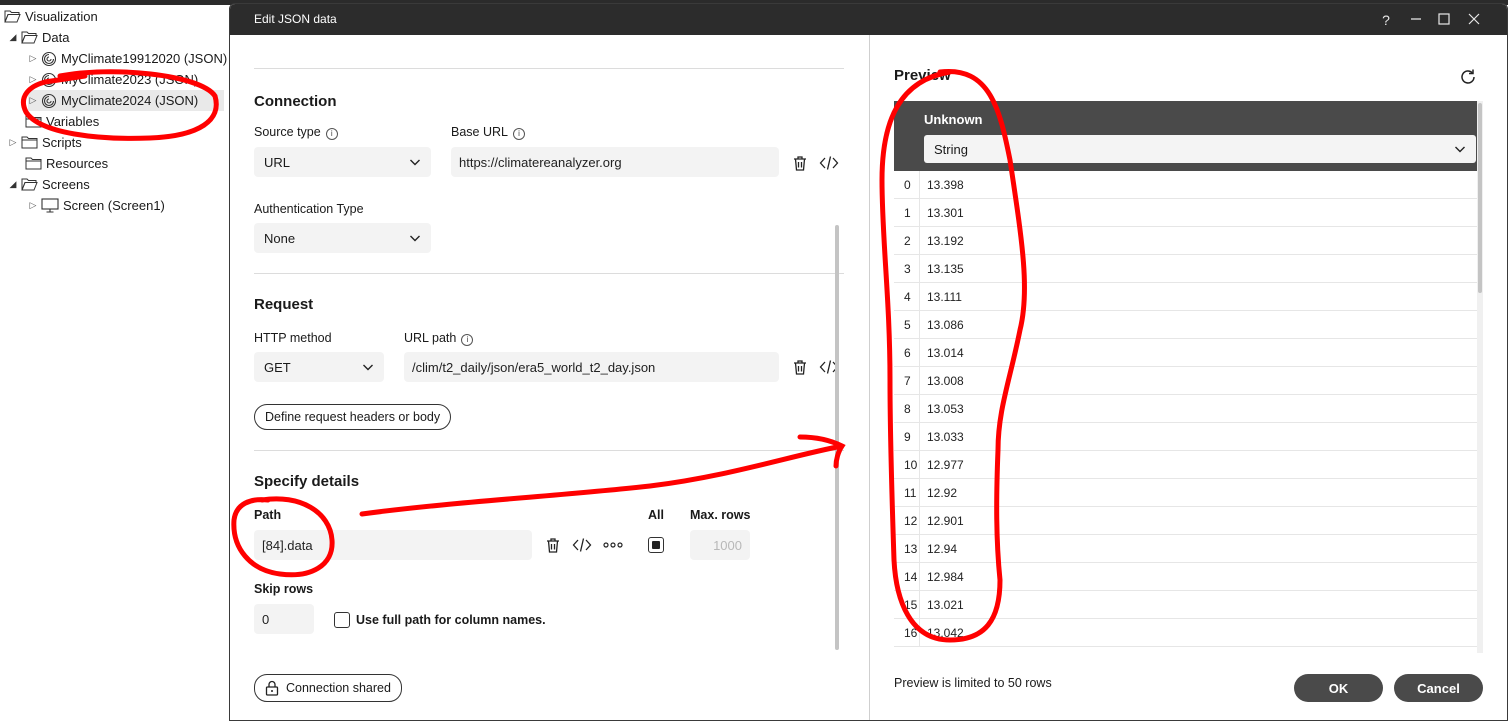 Image resolution: width=1508 pixels, height=721 pixels. Describe the element at coordinates (268, 515) in the screenshot. I see `path-label: Path` at that location.